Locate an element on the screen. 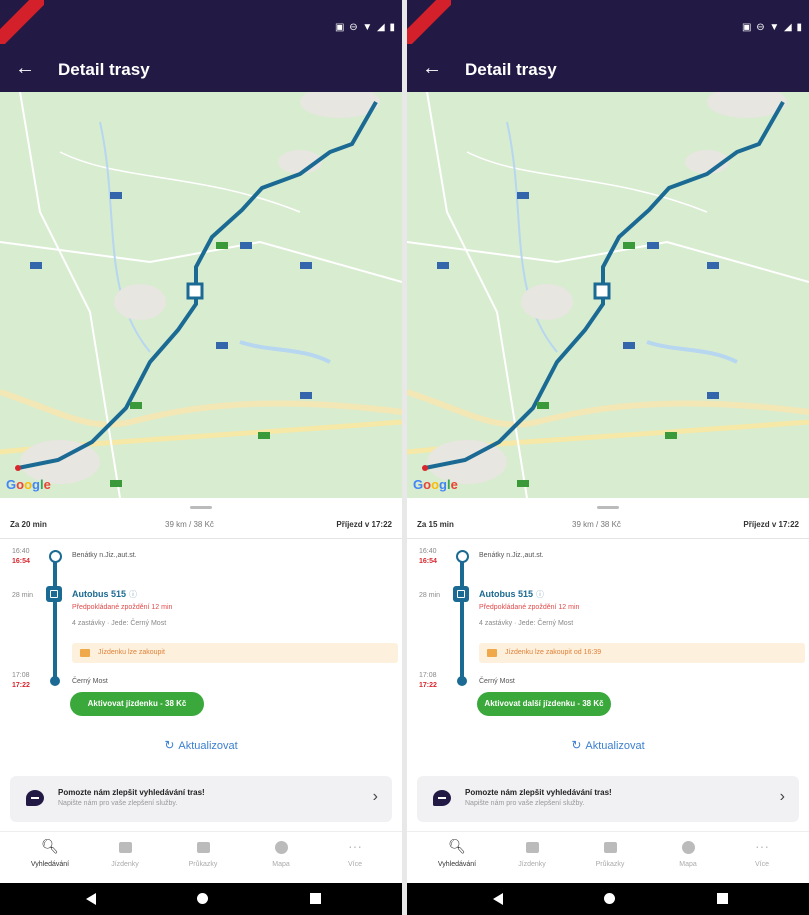 The height and width of the screenshot is (915, 809). route-summary: Za 15 min 39 km / 38 Kč Příjezd v 17:22 is located at coordinates (608, 526).